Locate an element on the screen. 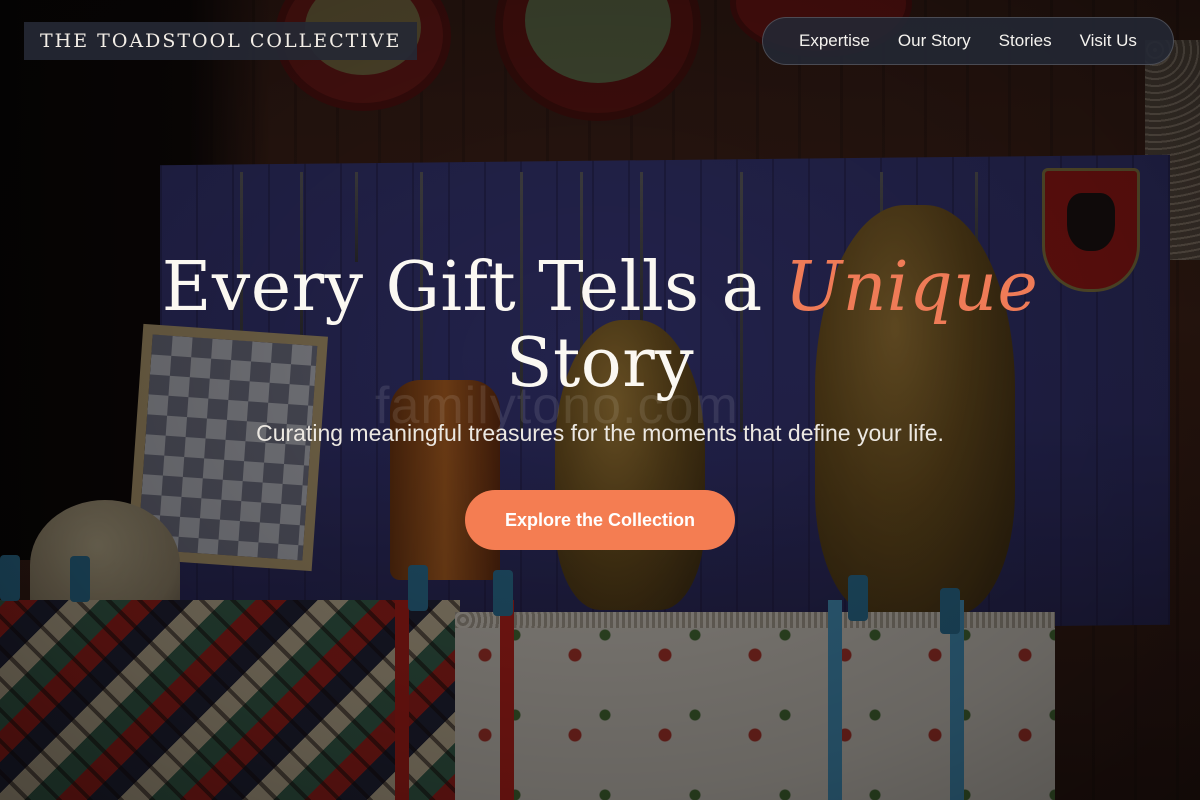  nav-item-our-story: Our Story is located at coordinates (934, 41).